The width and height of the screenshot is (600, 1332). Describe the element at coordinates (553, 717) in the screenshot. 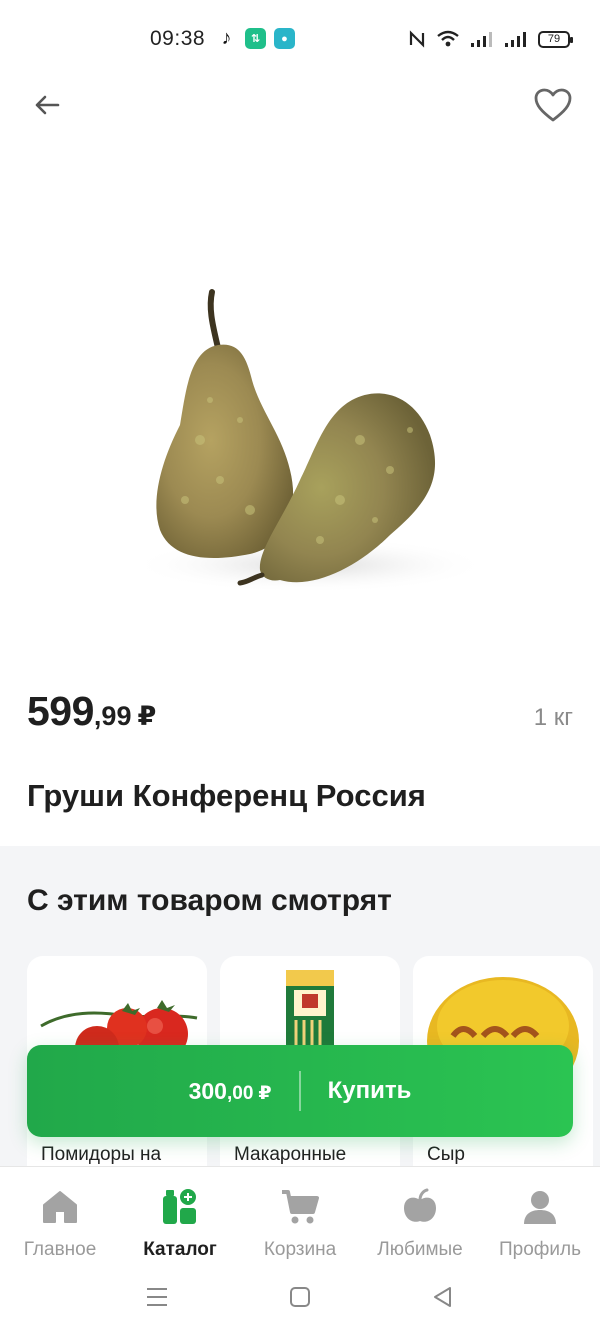

I see `product-unit: 1 кг` at that location.